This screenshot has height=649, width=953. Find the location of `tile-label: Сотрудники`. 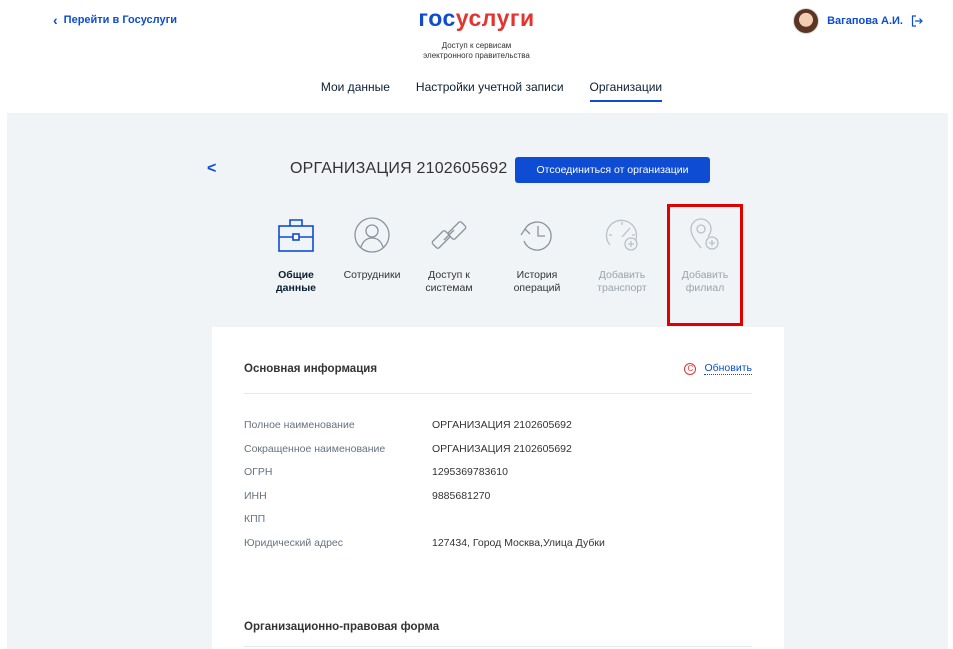

tile-label: Сотрудники is located at coordinates (372, 275).